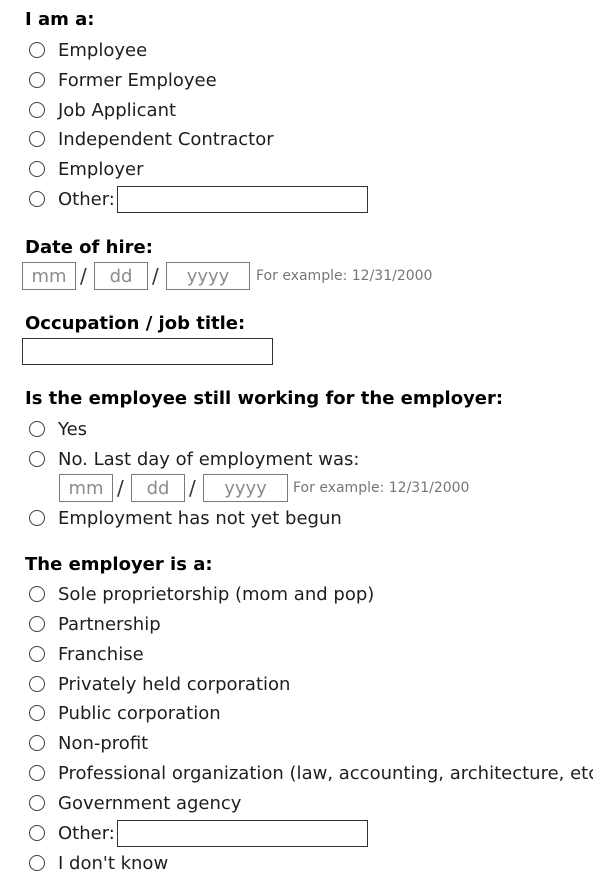 This screenshot has height=894, width=593. Describe the element at coordinates (60, 19) in the screenshot. I see `iam-heading: I am a:` at that location.